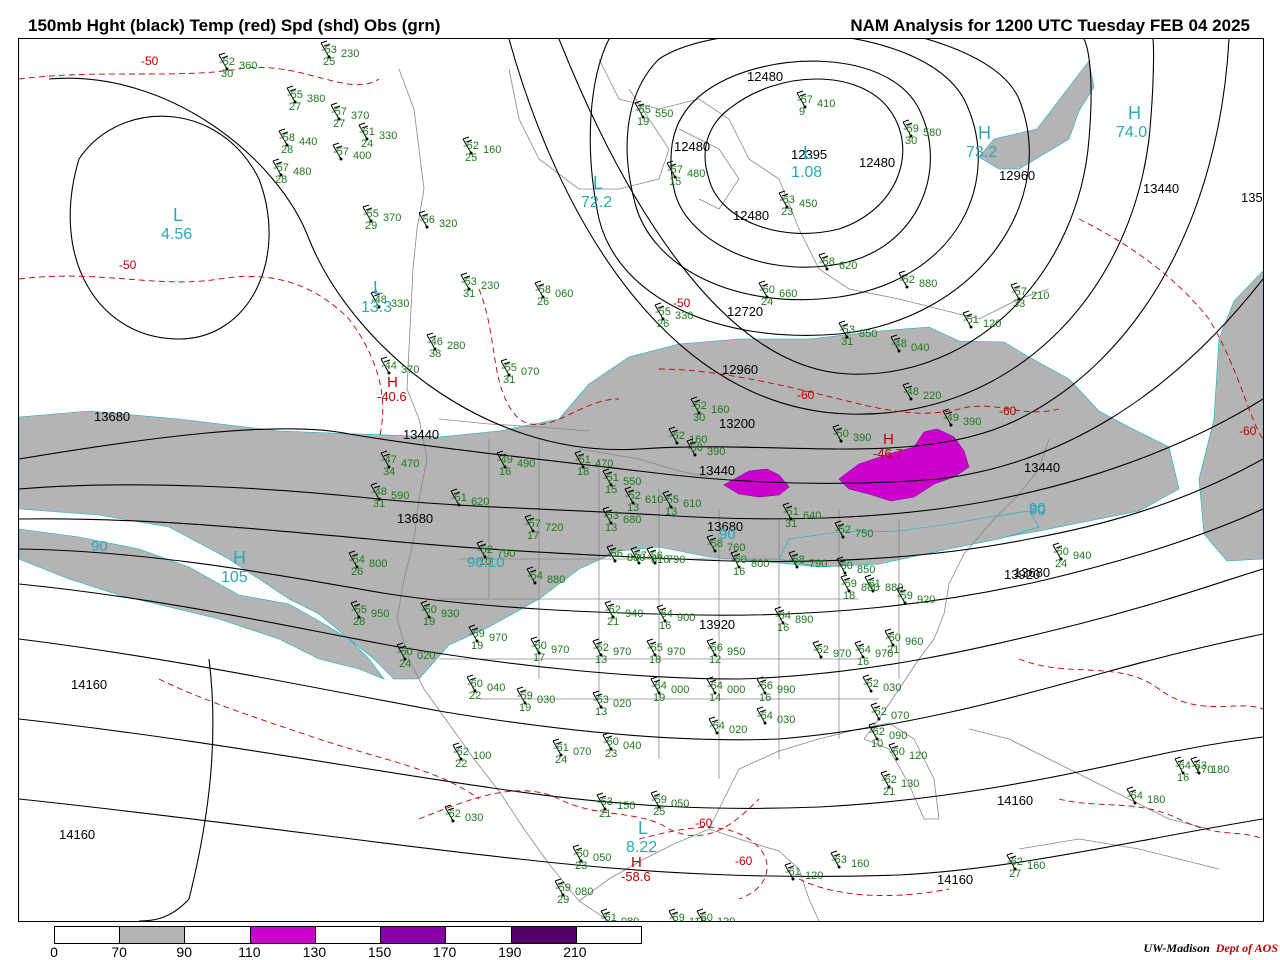  Describe the element at coordinates (951, 418) in the screenshot. I see `obs-temp: -49` at that location.